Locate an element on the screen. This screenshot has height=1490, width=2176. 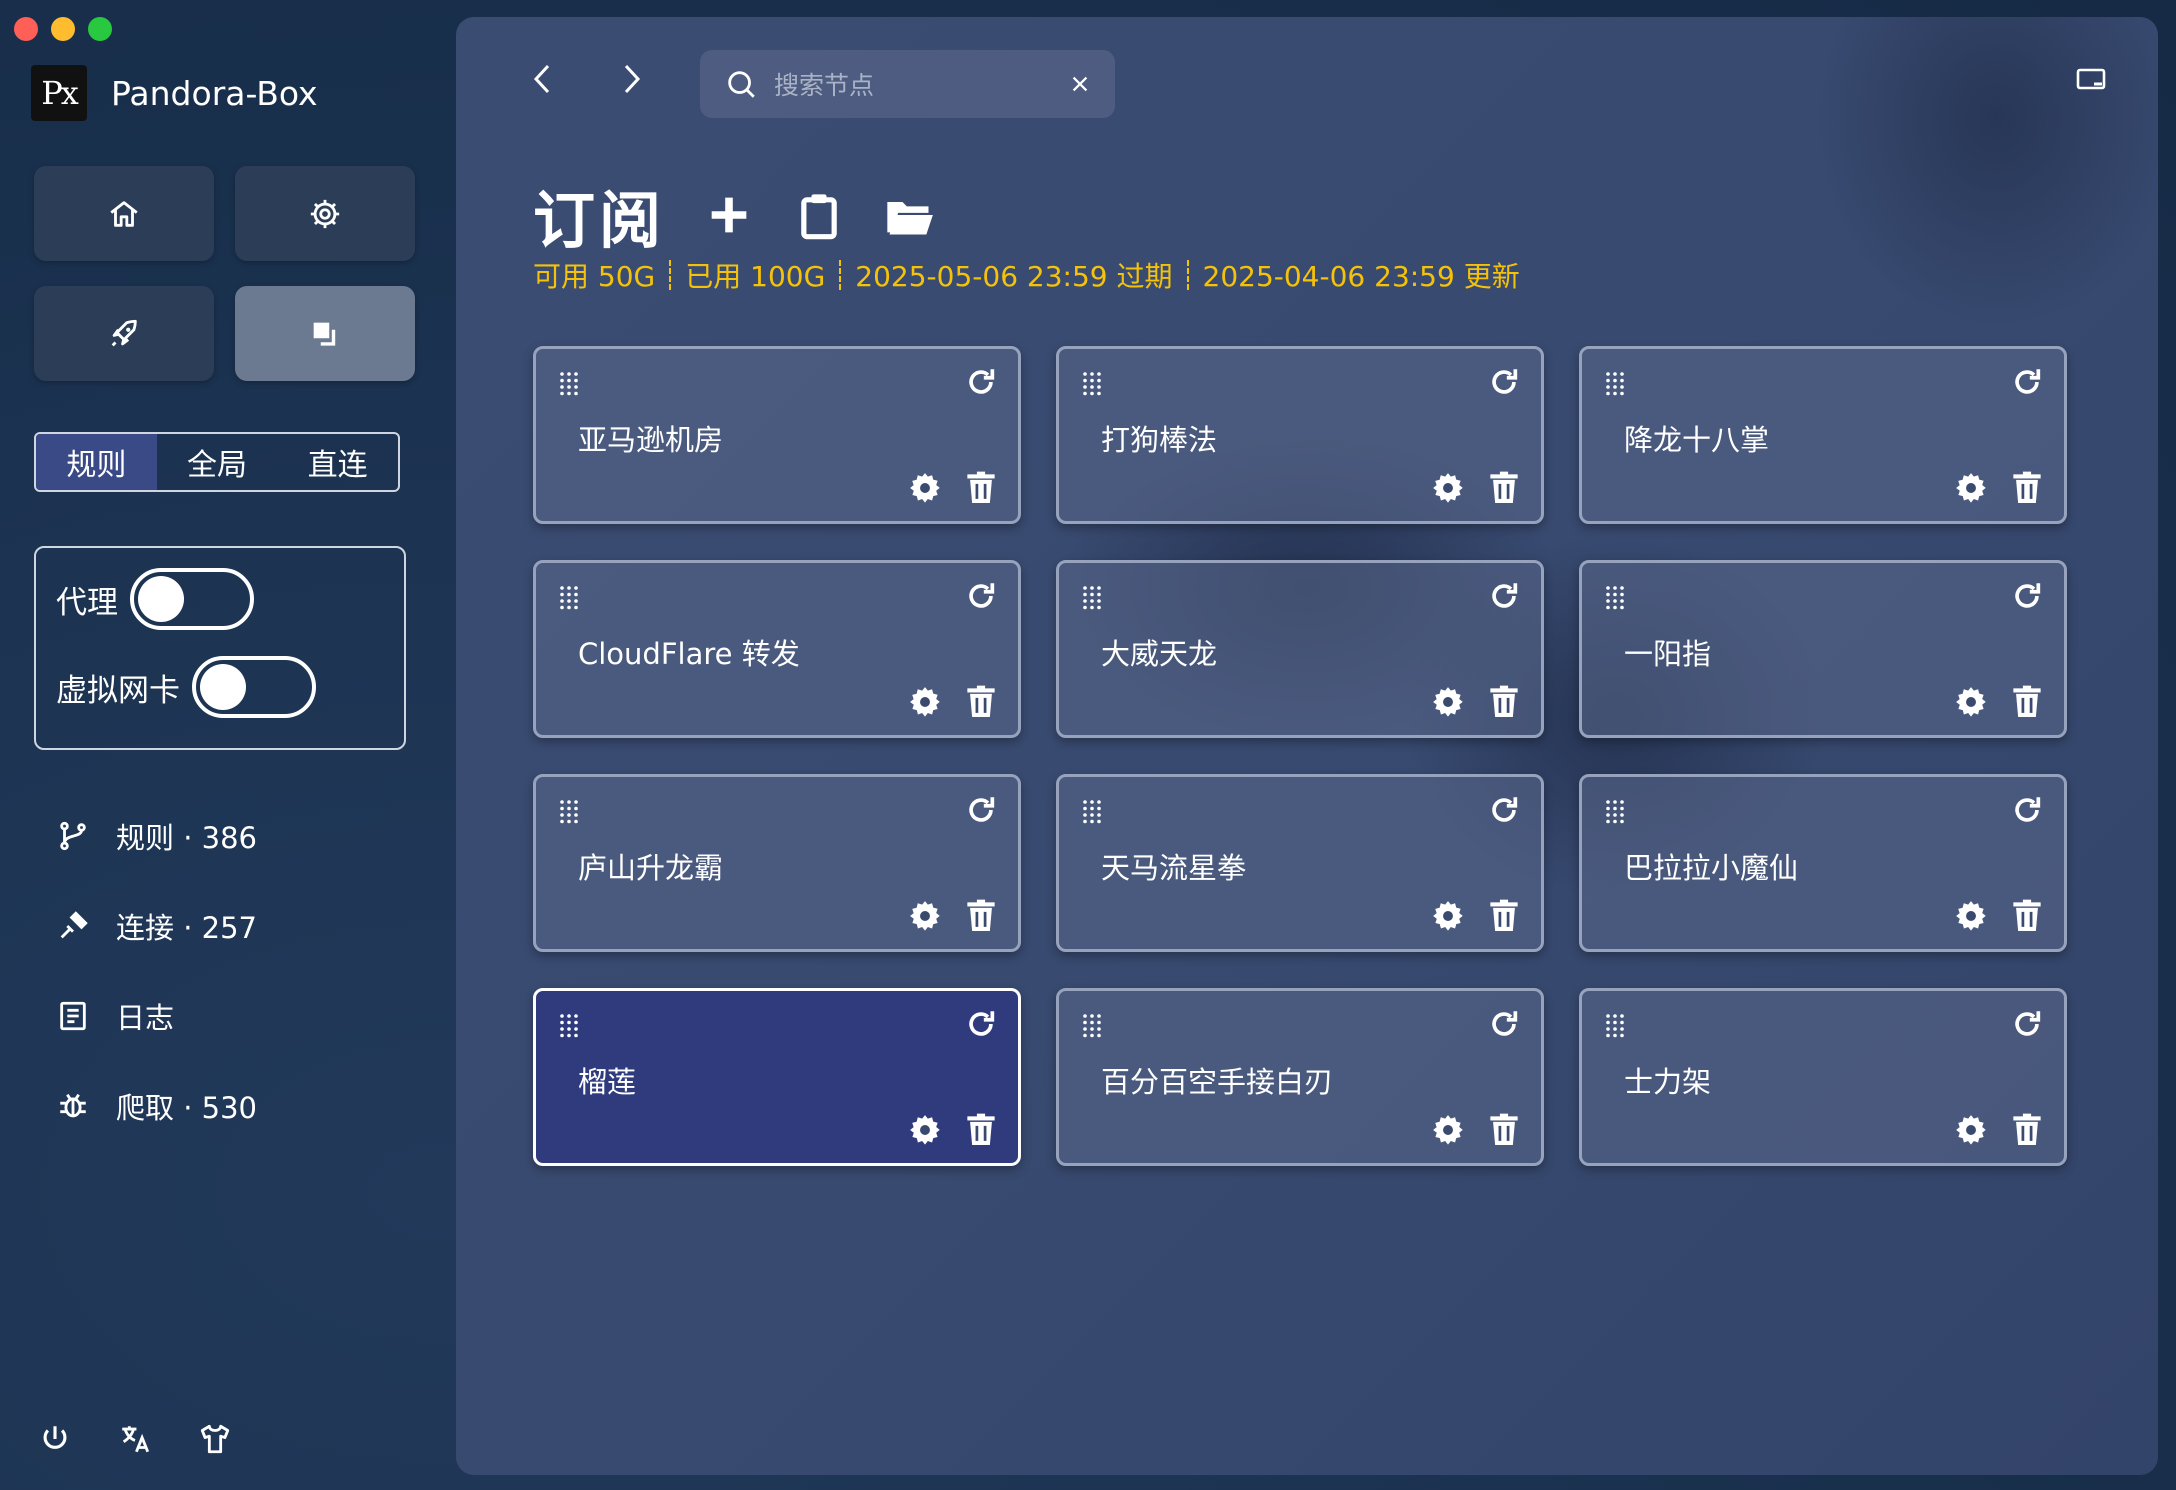
close-window-button is located at coordinates (26, 29).